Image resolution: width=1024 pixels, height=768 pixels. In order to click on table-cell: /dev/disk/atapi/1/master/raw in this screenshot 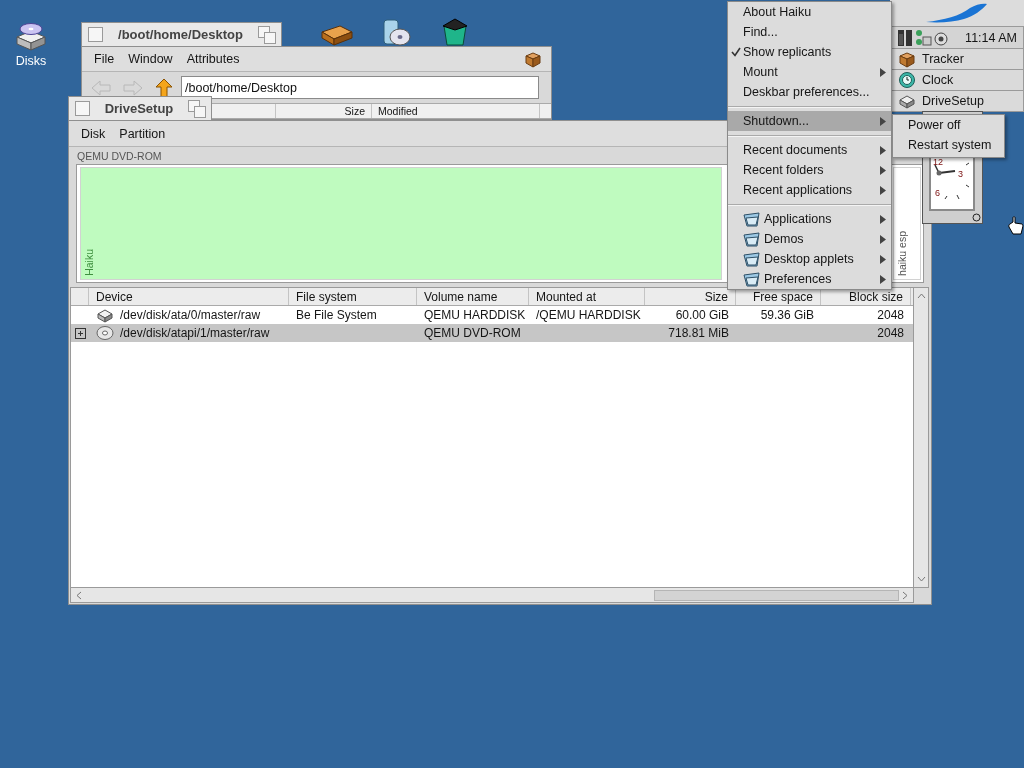, I will do `click(195, 333)`.